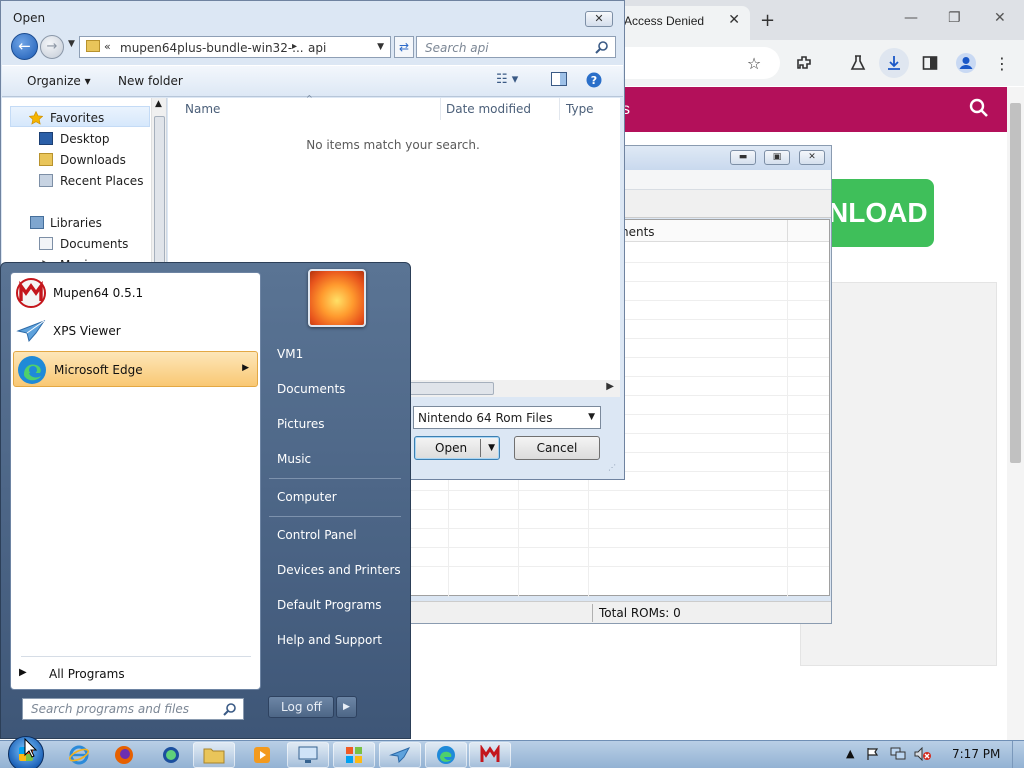 Image resolution: width=1024 pixels, height=768 pixels. Describe the element at coordinates (681, 23) in the screenshot. I see `browser-tab: Access Denied ✕` at that location.